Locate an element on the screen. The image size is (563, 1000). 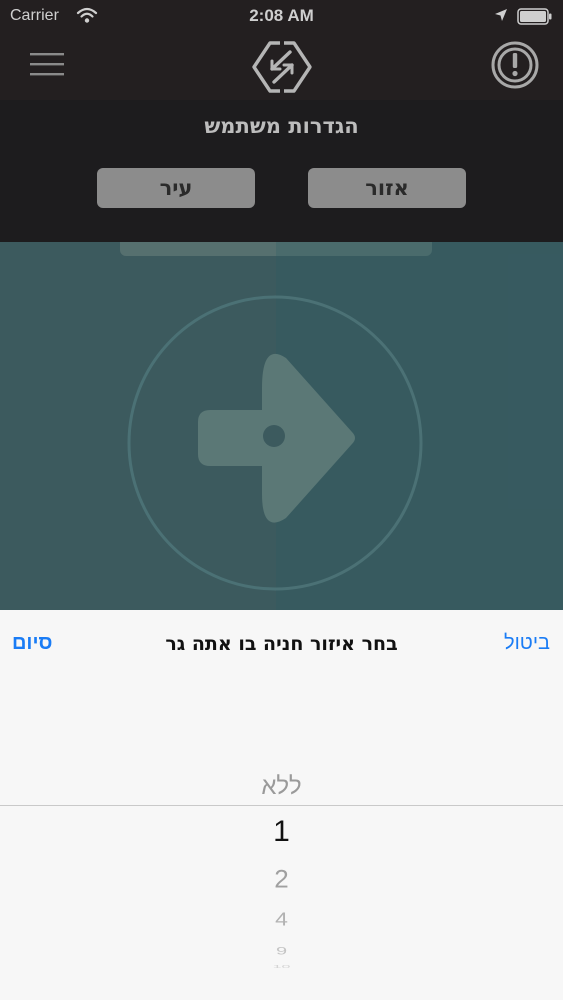
nav-bar is located at coordinates (281, 67).